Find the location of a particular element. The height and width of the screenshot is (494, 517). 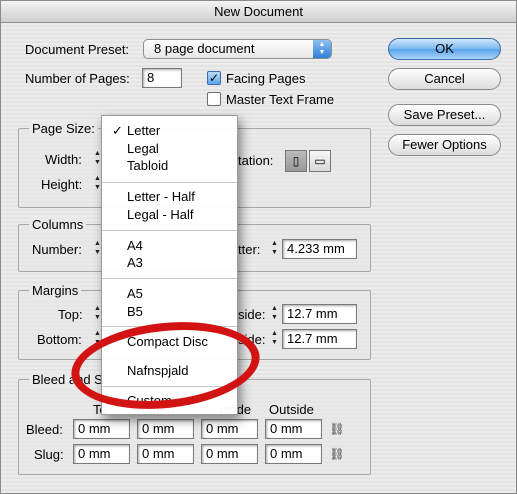

number-of-pages-label: Number of Pages: is located at coordinates (77, 78).